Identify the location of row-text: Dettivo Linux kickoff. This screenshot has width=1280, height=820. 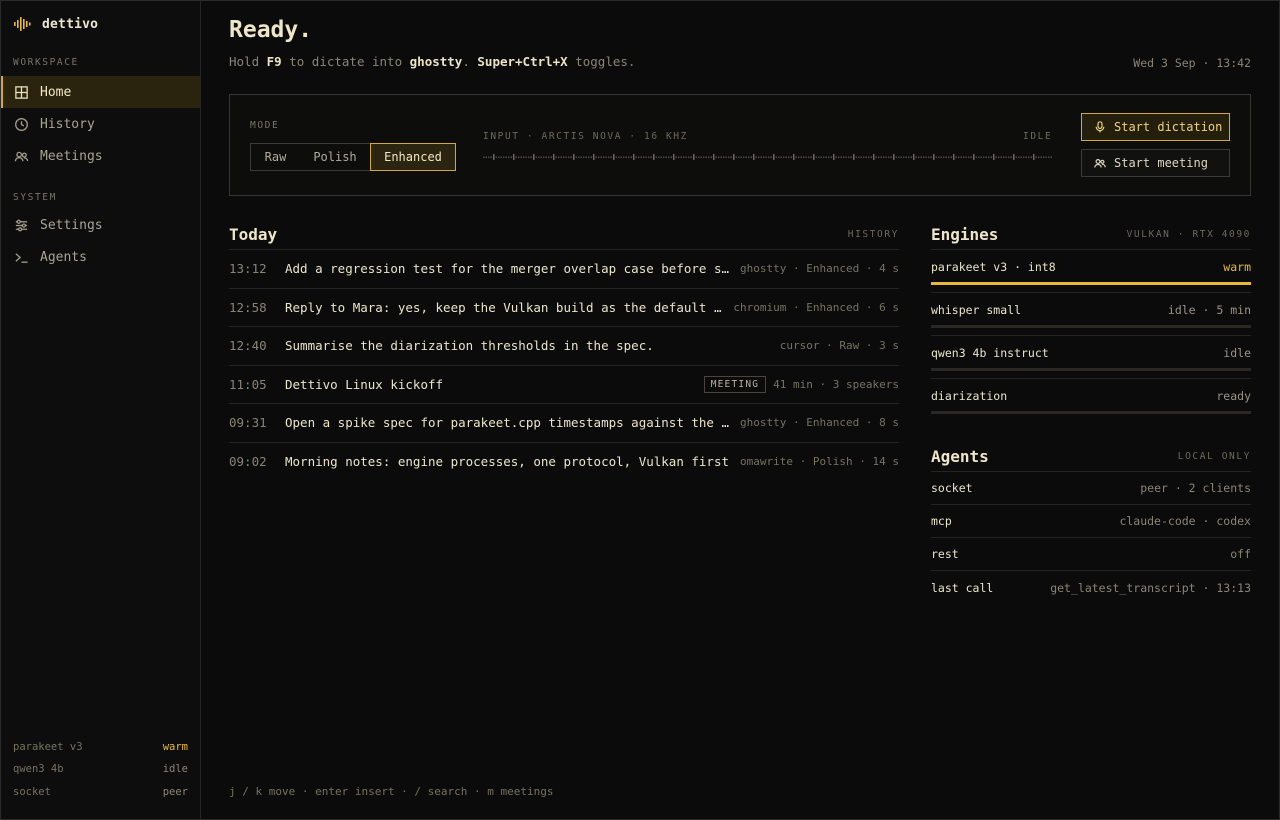
(364, 384).